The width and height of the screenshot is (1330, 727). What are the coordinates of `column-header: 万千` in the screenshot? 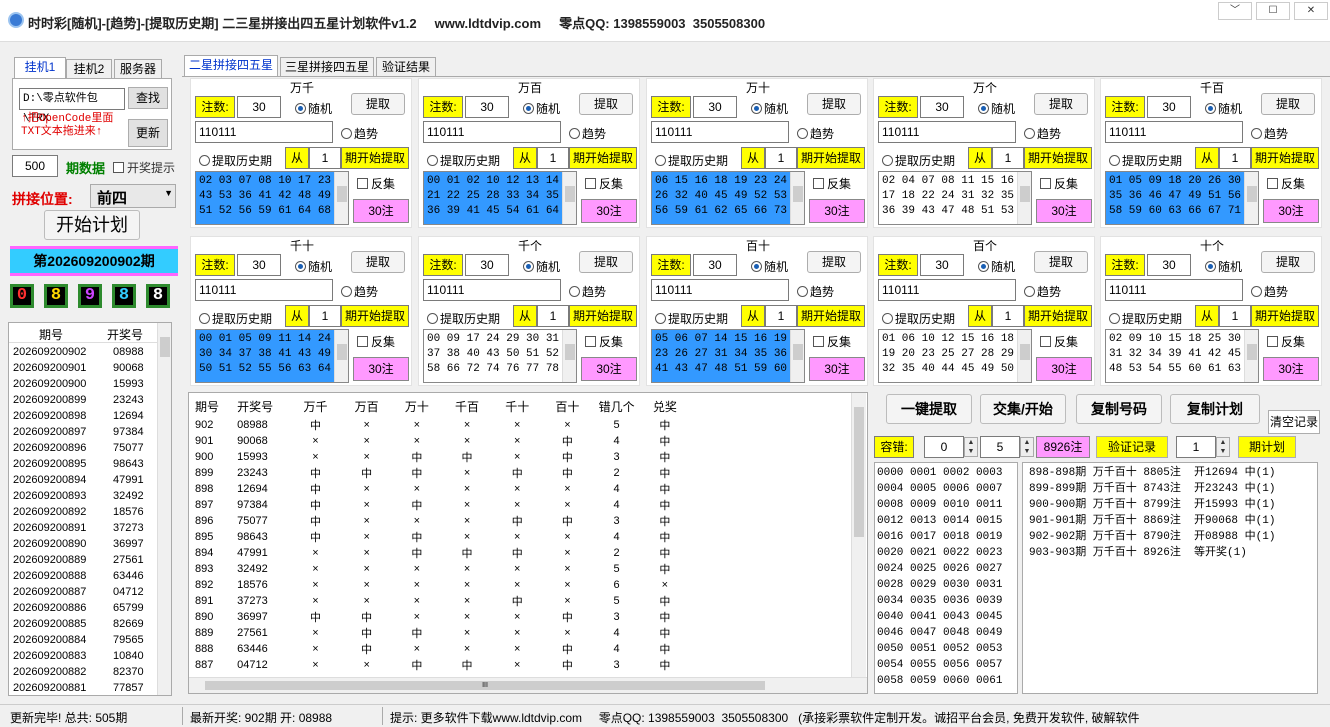 It's located at (315, 406).